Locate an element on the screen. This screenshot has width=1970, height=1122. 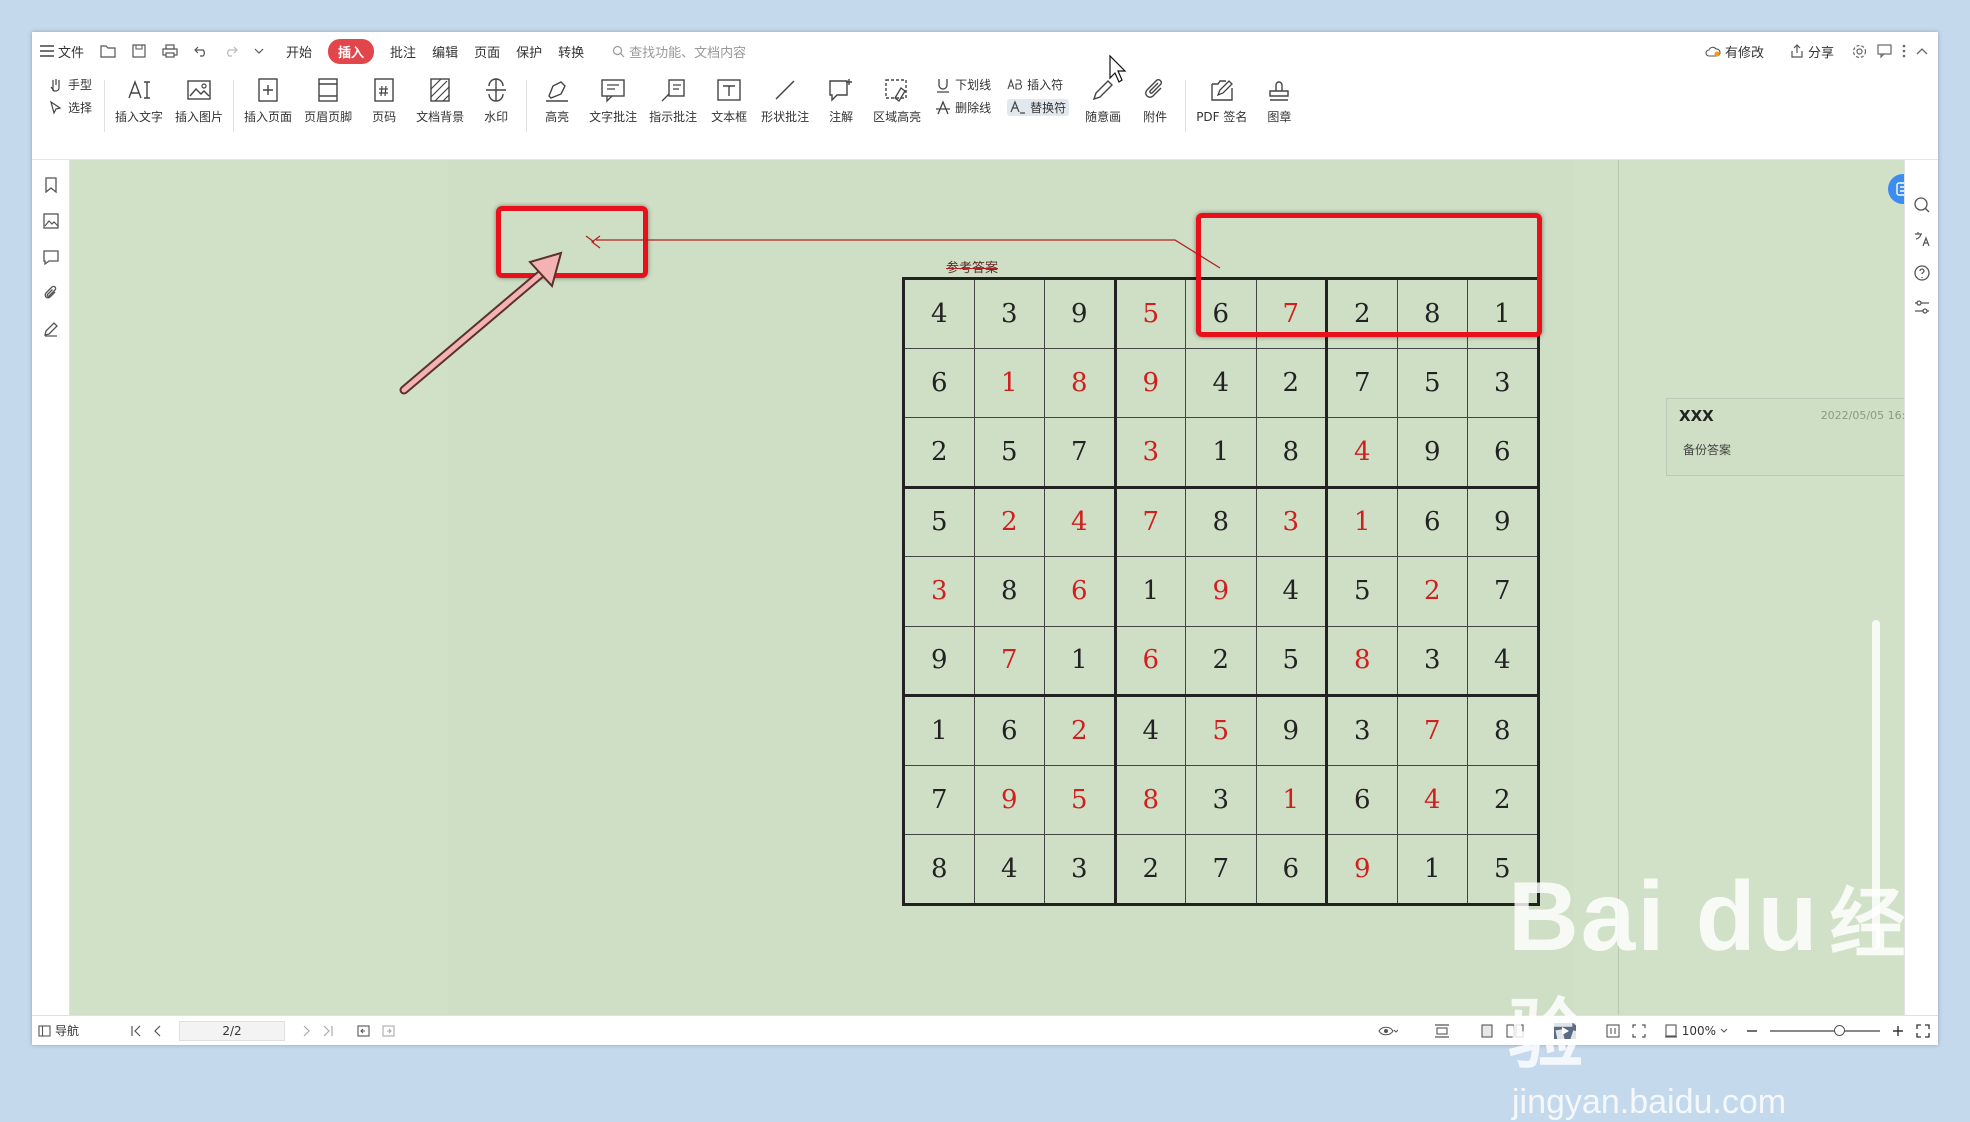
signature-panel-icon is located at coordinates (51, 329).